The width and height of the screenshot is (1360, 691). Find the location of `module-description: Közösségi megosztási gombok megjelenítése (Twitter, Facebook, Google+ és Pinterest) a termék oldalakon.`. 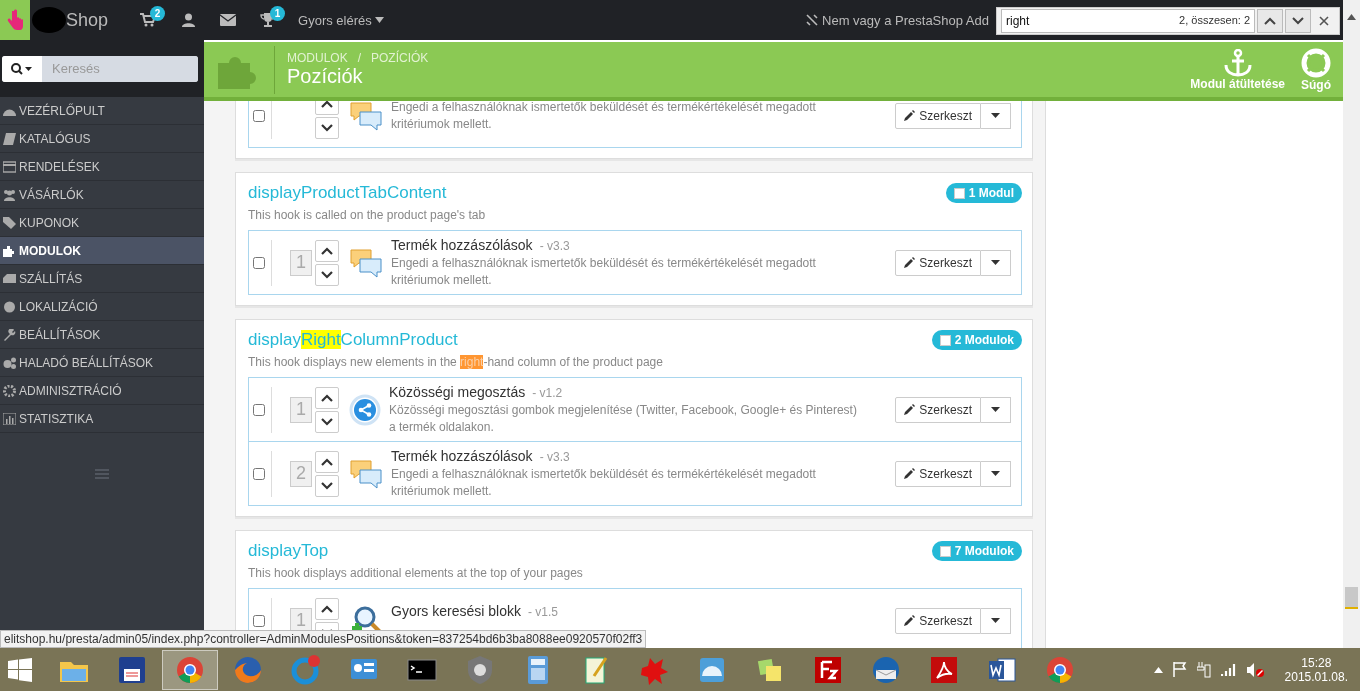

module-description: Közösségi megosztási gombok megjelenítése (Twitter, Facebook, Google+ és Pinterest) a termék oldalakon. is located at coordinates (623, 418).